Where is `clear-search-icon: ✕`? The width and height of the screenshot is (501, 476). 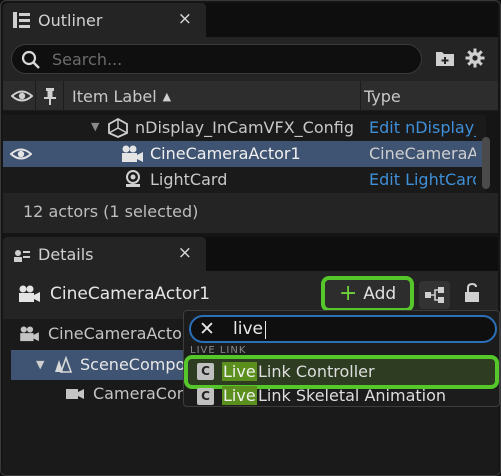 clear-search-icon: ✕ is located at coordinates (207, 329).